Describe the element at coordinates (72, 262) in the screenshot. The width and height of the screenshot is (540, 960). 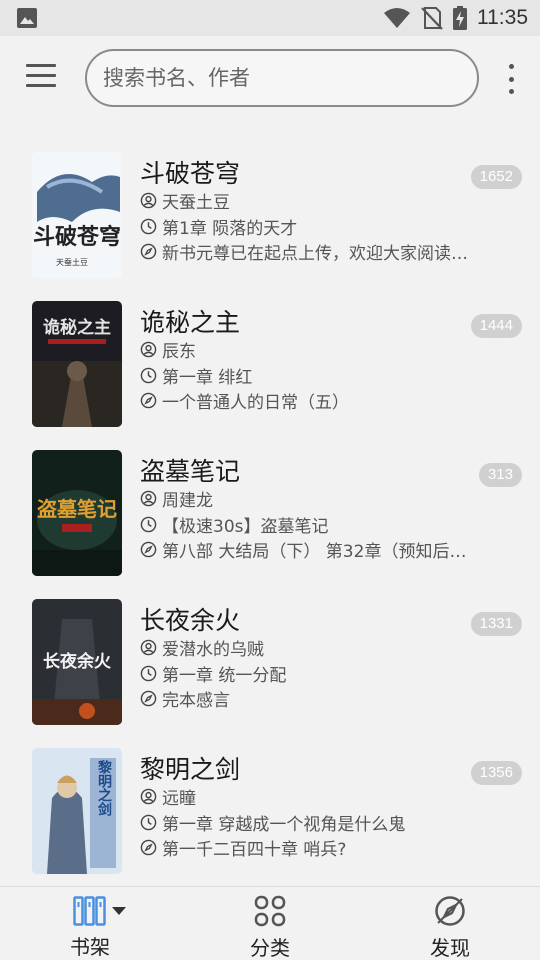
I see `cover-author-text: 天蚕土豆` at that location.